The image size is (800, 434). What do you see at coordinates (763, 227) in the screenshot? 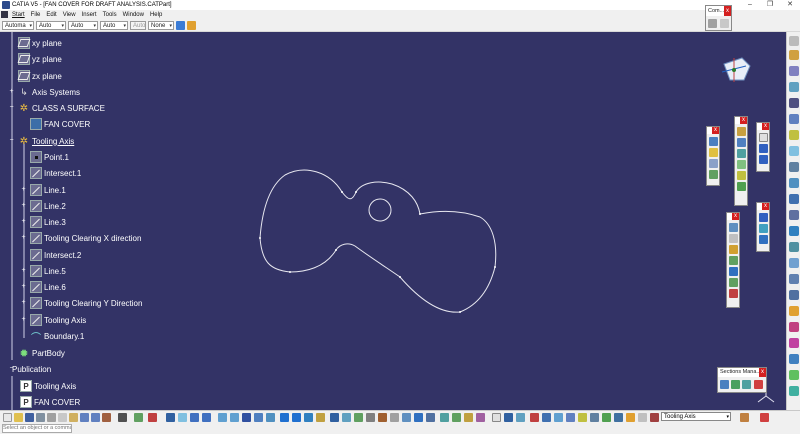
I see `floating-toolbar-5: x` at bounding box center [763, 227].